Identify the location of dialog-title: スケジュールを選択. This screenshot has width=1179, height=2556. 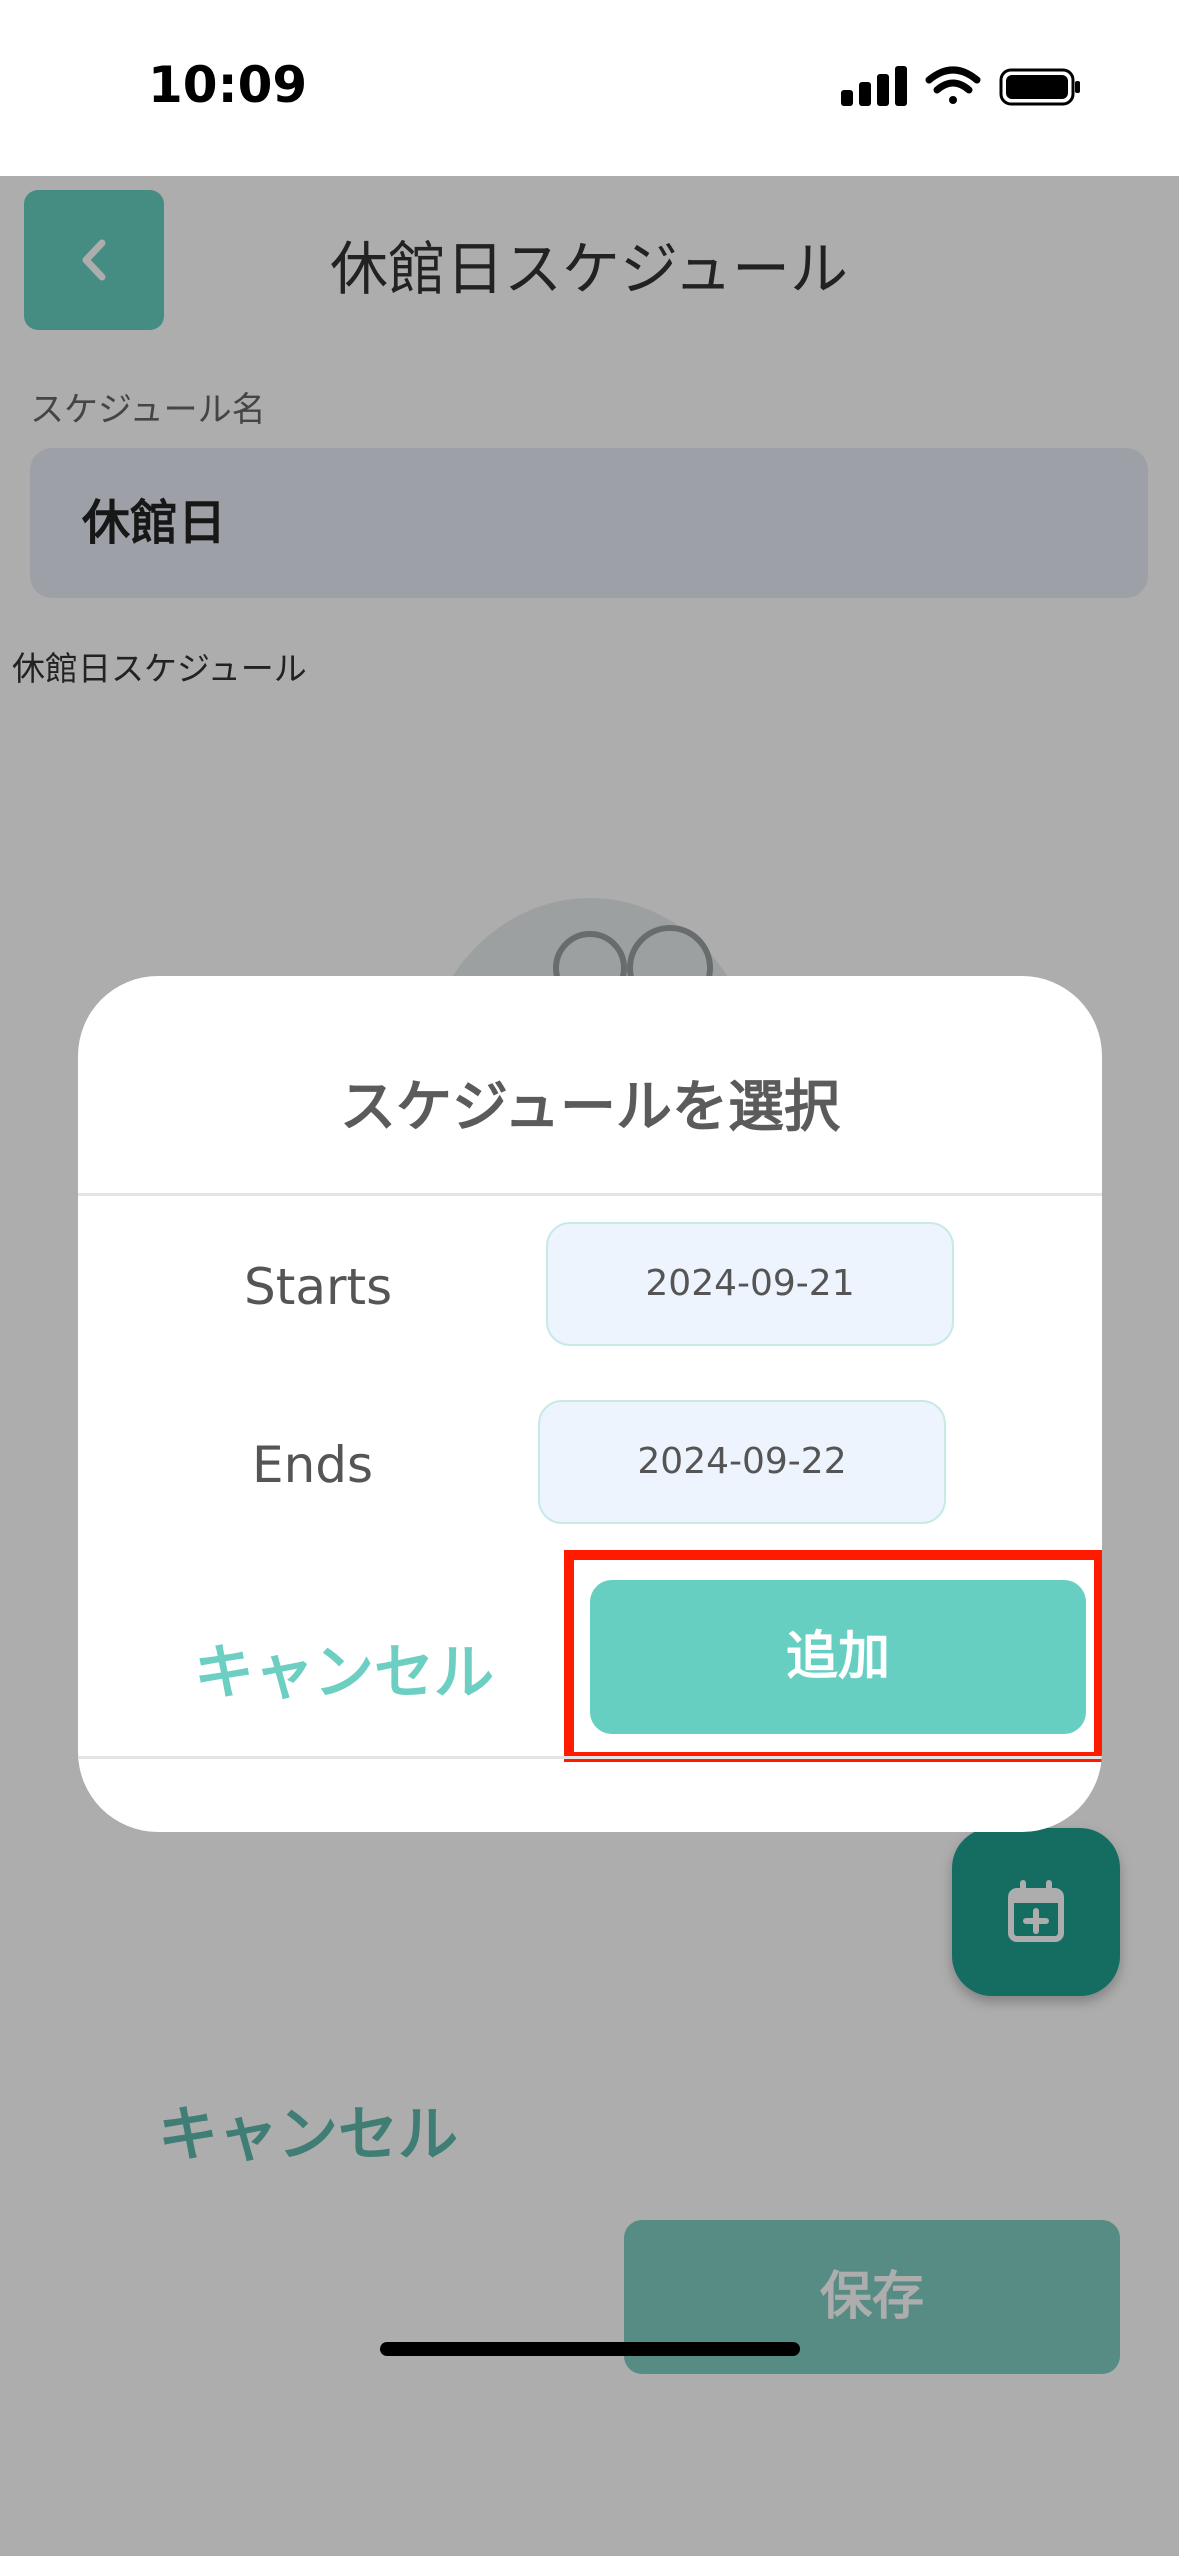
(590, 1107).